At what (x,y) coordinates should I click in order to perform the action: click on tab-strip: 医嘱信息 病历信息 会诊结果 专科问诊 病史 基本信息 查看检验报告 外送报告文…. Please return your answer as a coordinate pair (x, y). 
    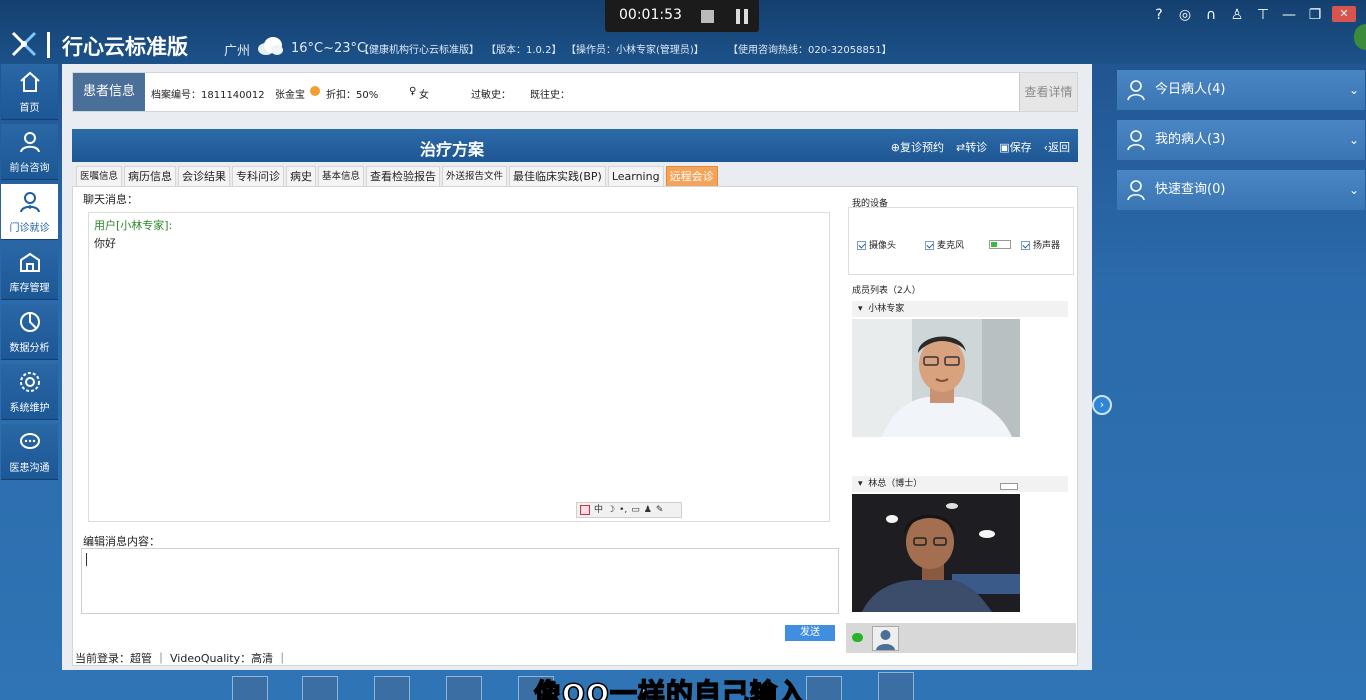
    Looking at the image, I should click on (397, 176).